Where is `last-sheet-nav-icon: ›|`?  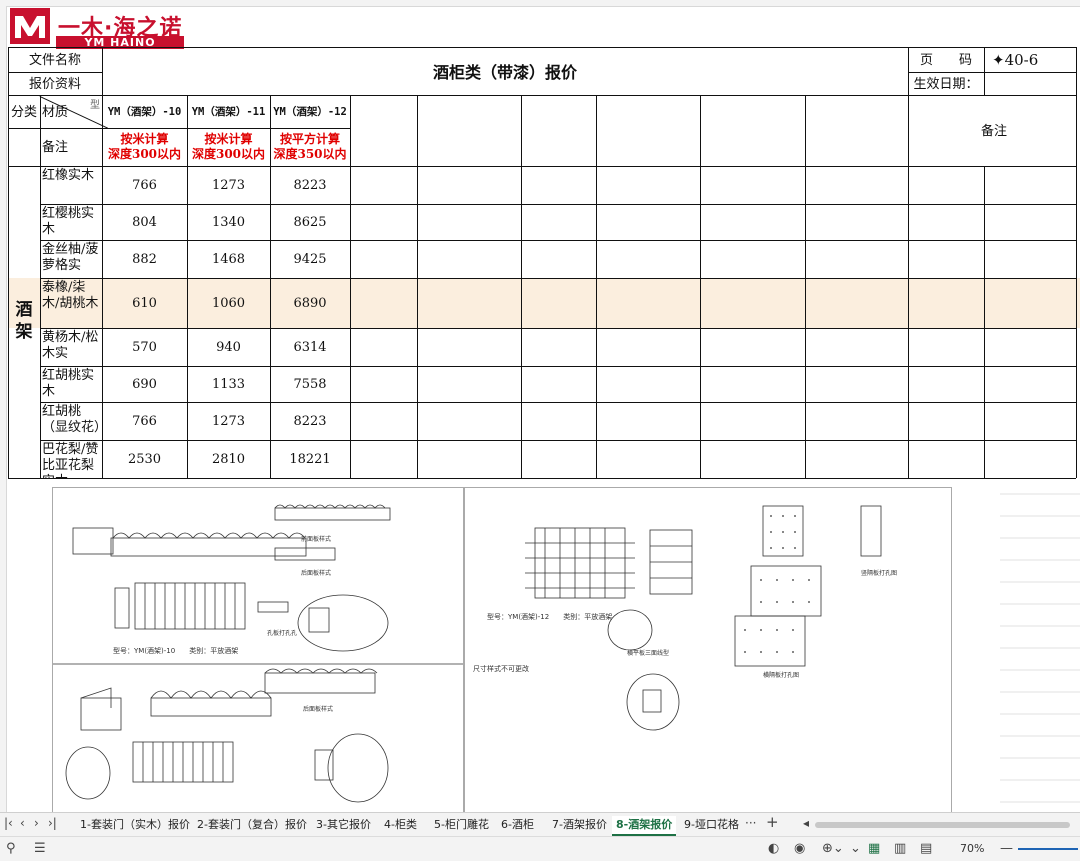 last-sheet-nav-icon: ›| is located at coordinates (52, 823).